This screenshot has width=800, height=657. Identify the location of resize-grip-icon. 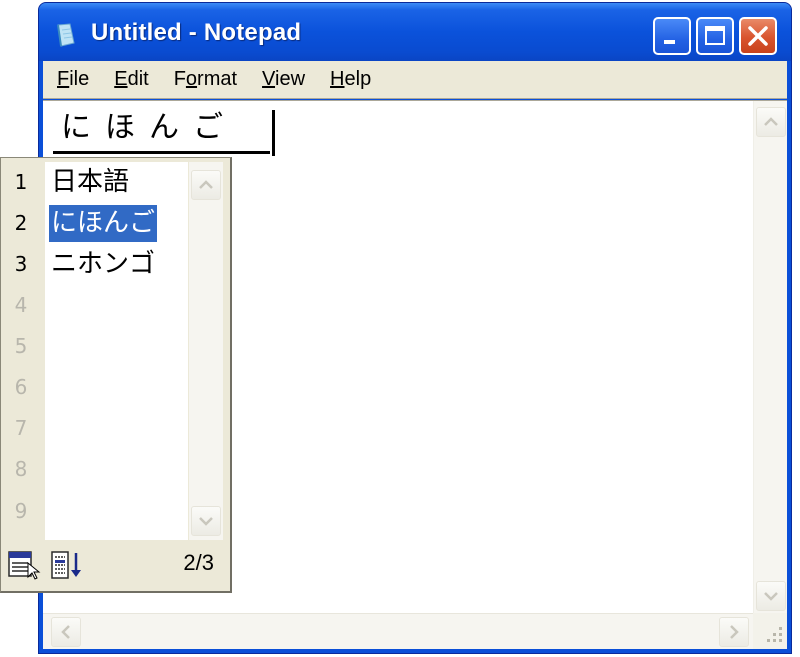
(774, 634).